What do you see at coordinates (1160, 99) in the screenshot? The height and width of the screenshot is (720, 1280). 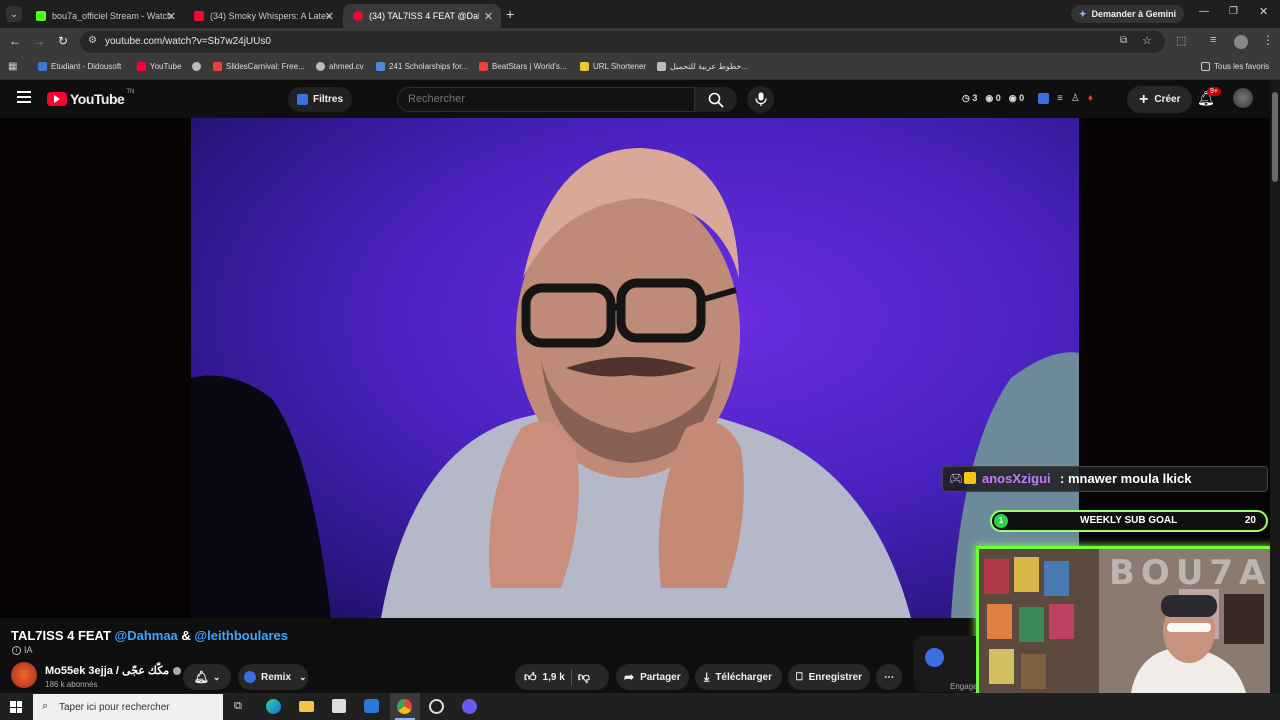 I see `create-button: + Créer` at bounding box center [1160, 99].